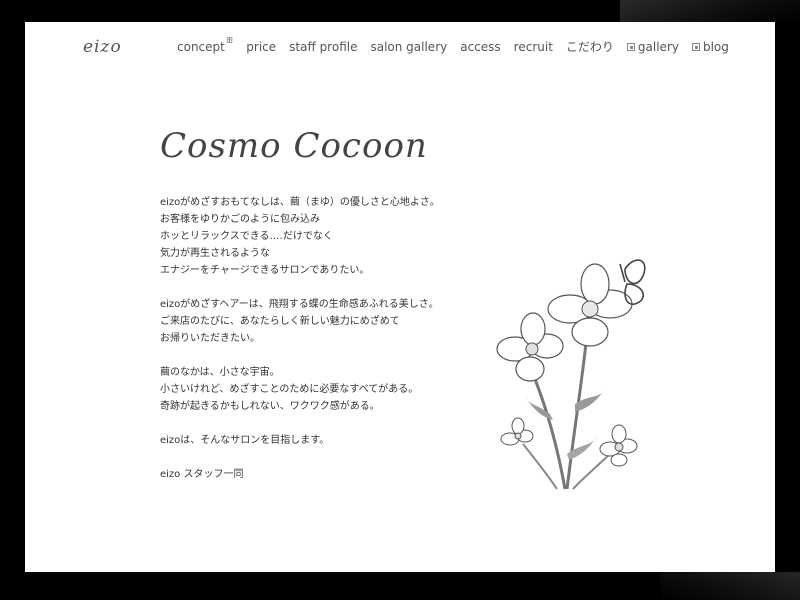  Describe the element at coordinates (240, 219) in the screenshot. I see `text-line: お客様をゆりかごのように包み込み` at that location.